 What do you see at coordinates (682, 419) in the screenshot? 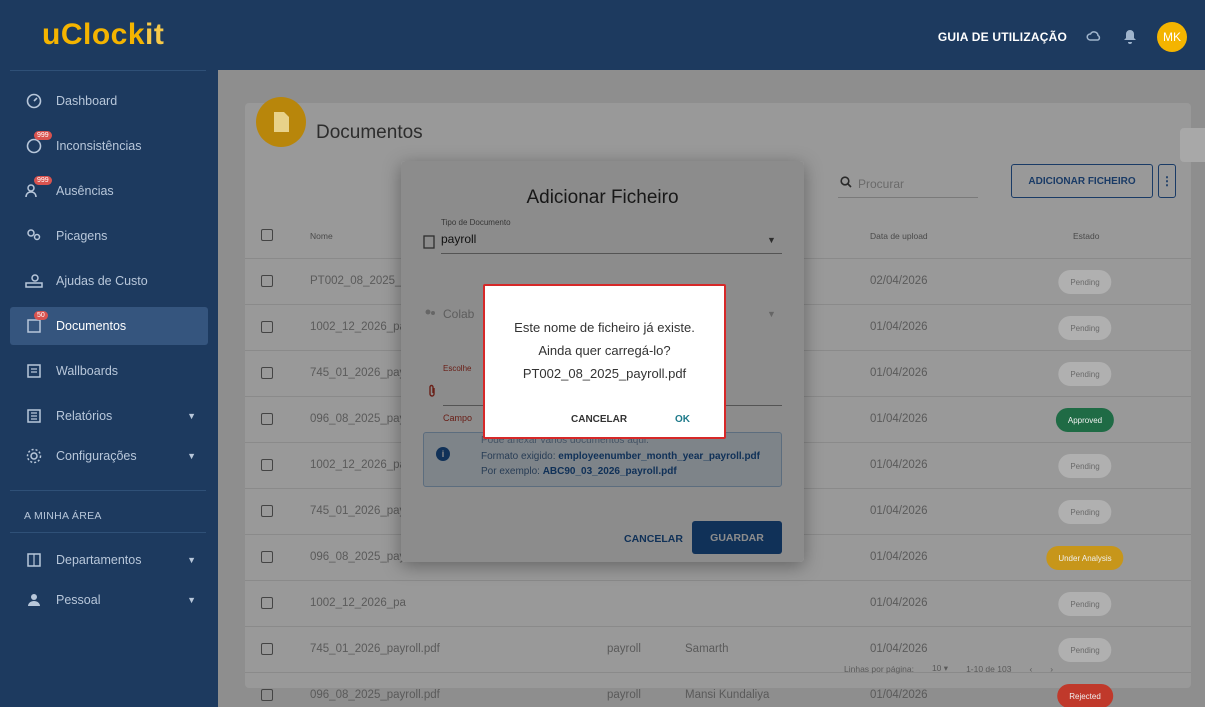
I see `confirm-ok-button: OK` at bounding box center [682, 419].